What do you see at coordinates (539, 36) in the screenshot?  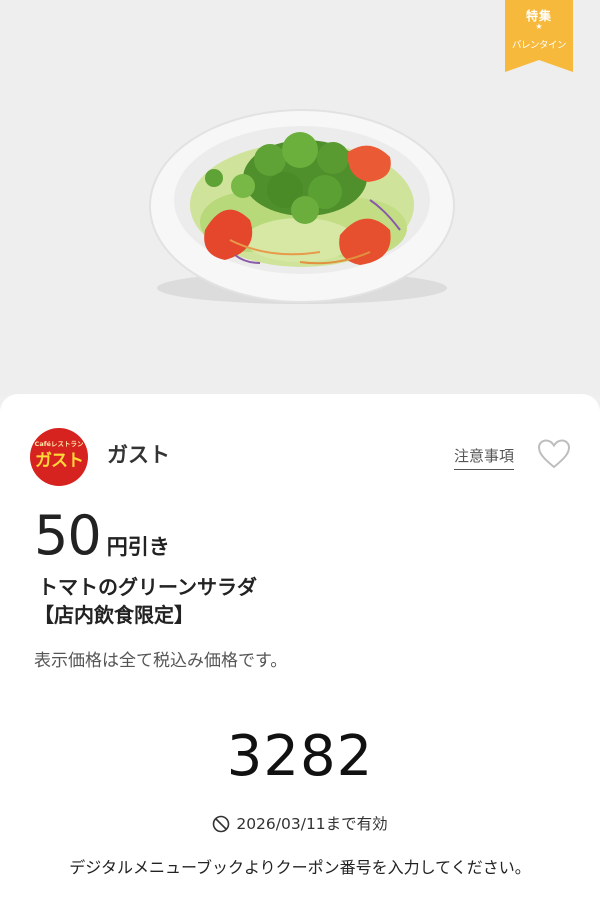 I see `campaign-ribbon: 特集 ★ バレンタイン` at bounding box center [539, 36].